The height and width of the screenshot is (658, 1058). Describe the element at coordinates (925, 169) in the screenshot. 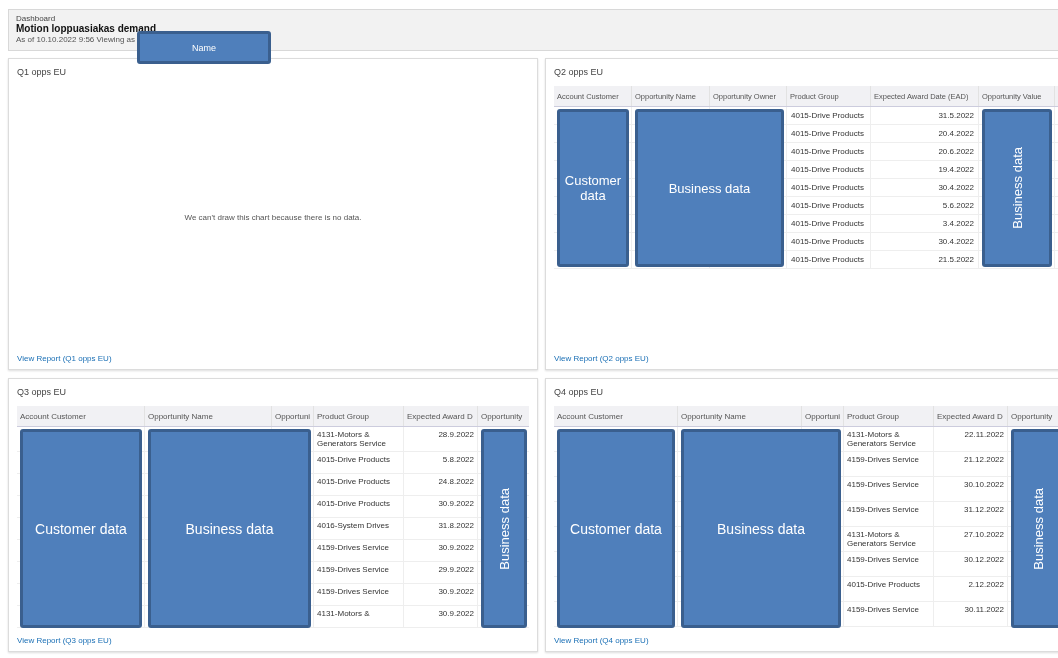

I see `table-cell: 19.4.2022` at that location.